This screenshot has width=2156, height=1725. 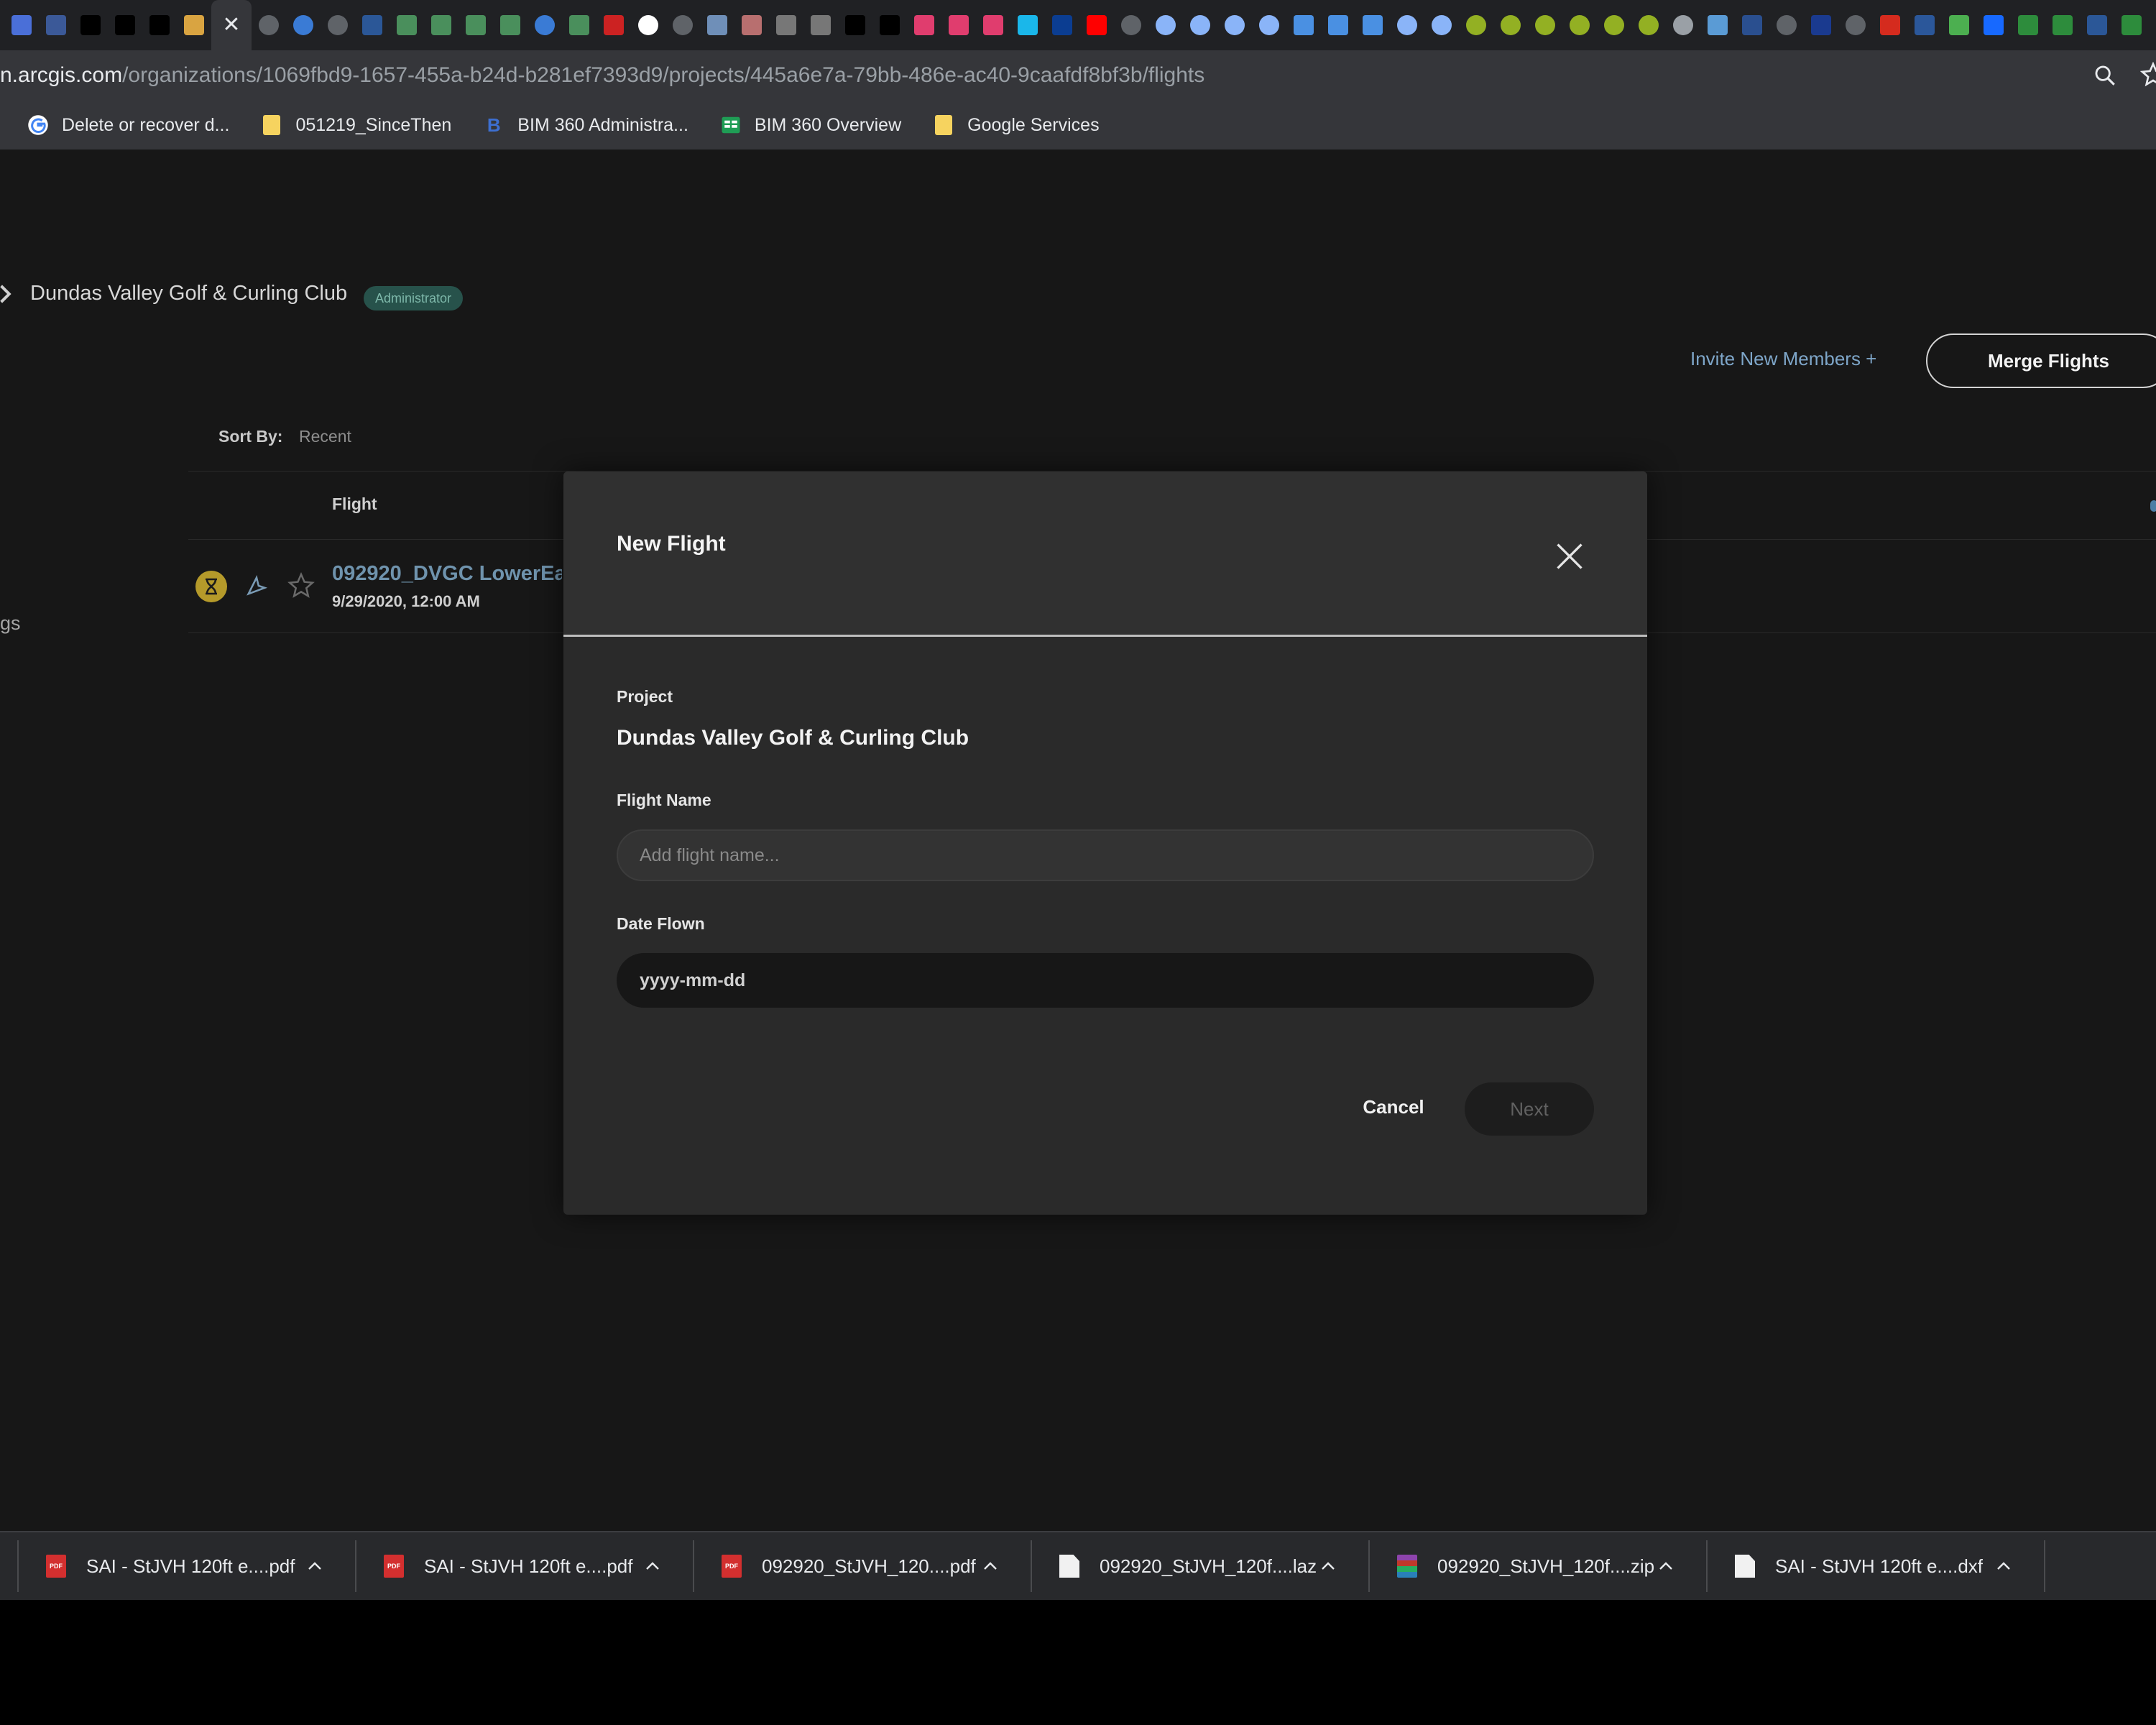 What do you see at coordinates (1106, 855) in the screenshot?
I see `flight-name-input` at bounding box center [1106, 855].